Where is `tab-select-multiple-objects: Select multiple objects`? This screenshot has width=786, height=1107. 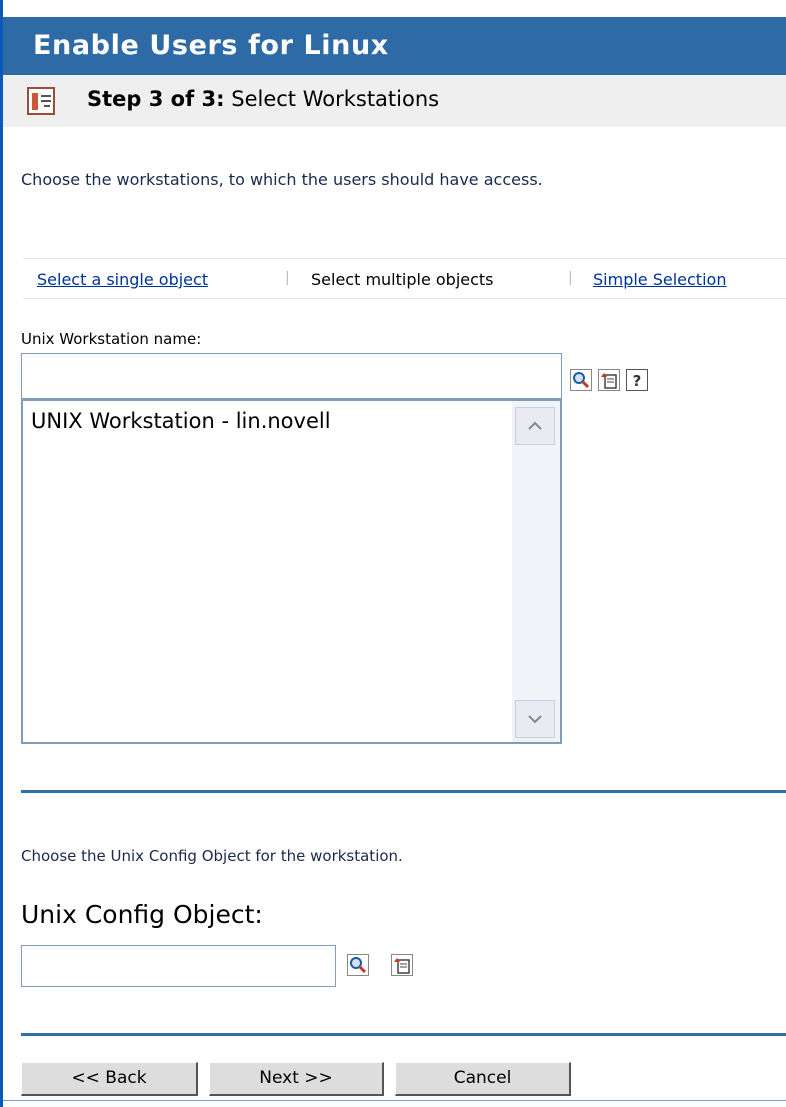 tab-select-multiple-objects: Select multiple objects is located at coordinates (402, 279).